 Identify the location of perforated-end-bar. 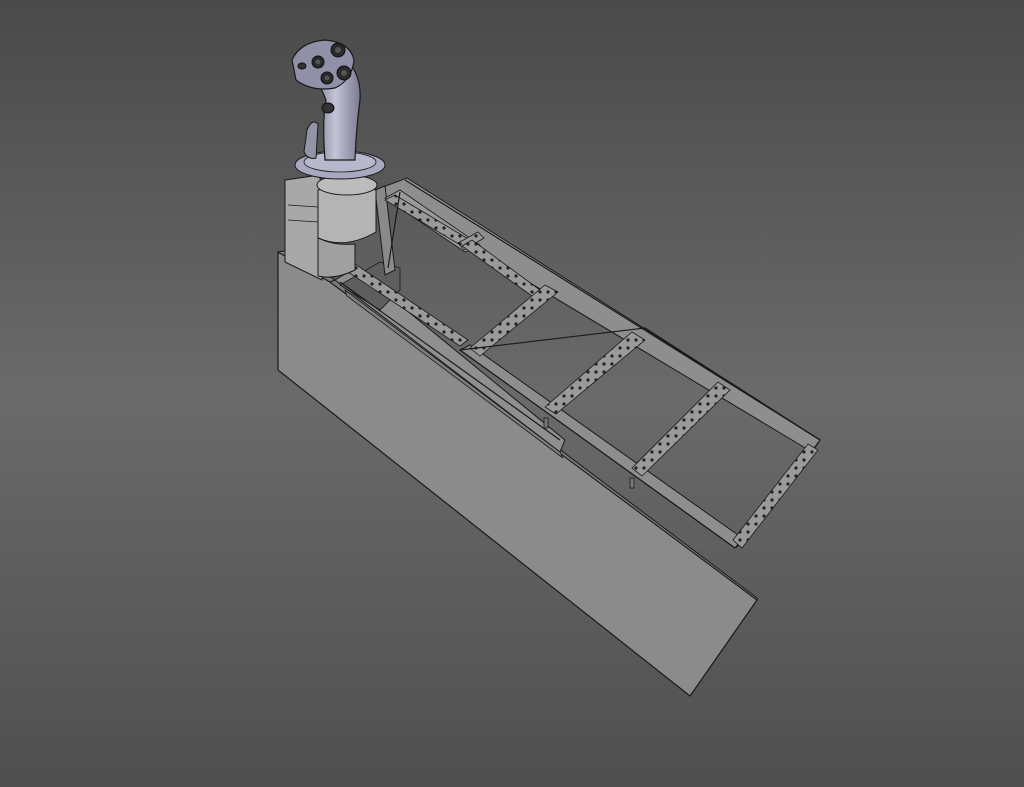
(775, 496).